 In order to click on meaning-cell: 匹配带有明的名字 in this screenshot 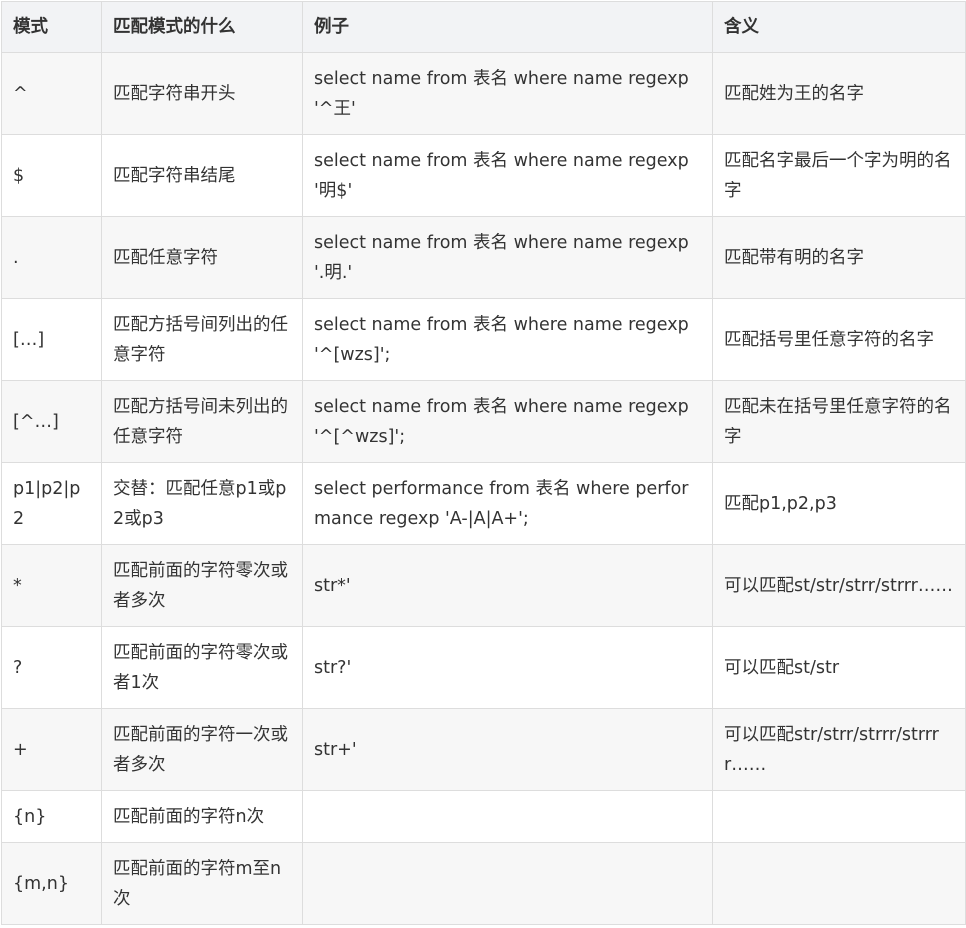, I will do `click(839, 257)`.